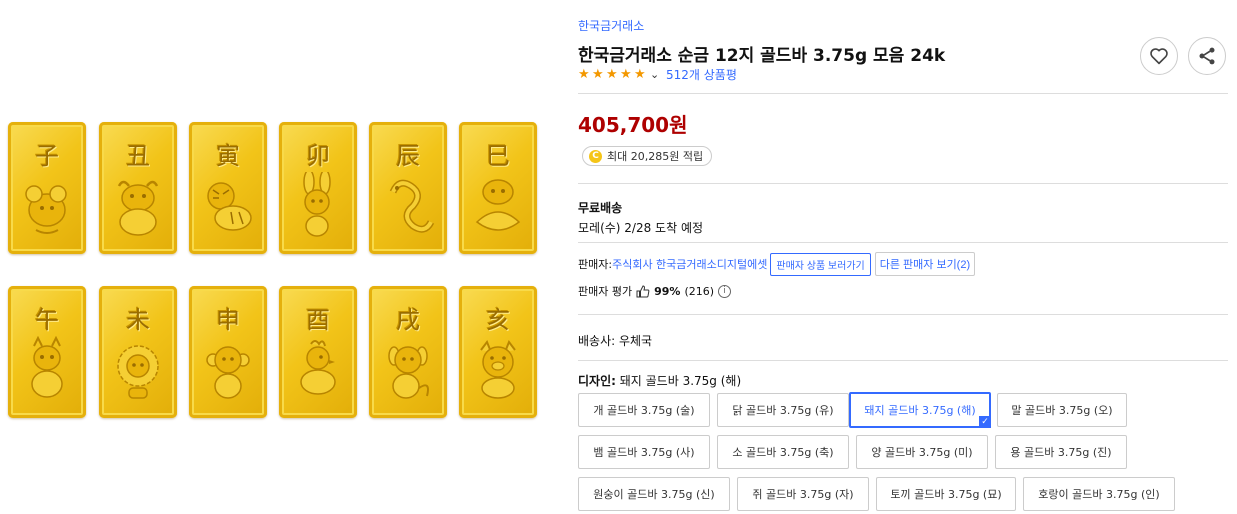 The width and height of the screenshot is (1237, 514). I want to click on monkey-figure, so click(228, 372).